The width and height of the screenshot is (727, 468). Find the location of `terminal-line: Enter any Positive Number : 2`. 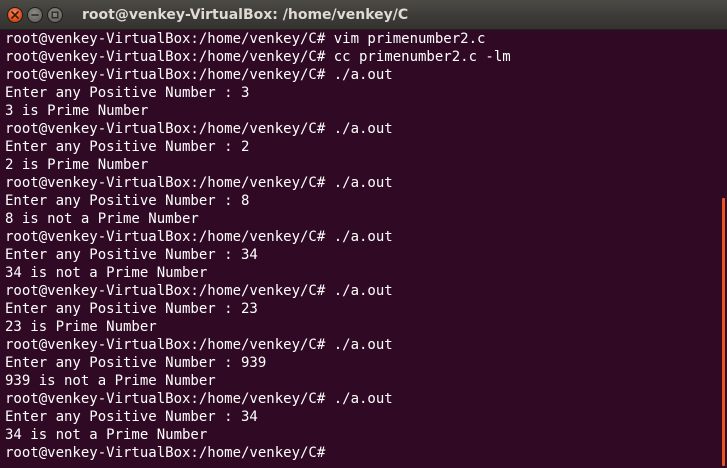

terminal-line: Enter any Positive Number : 2 is located at coordinates (127, 147).